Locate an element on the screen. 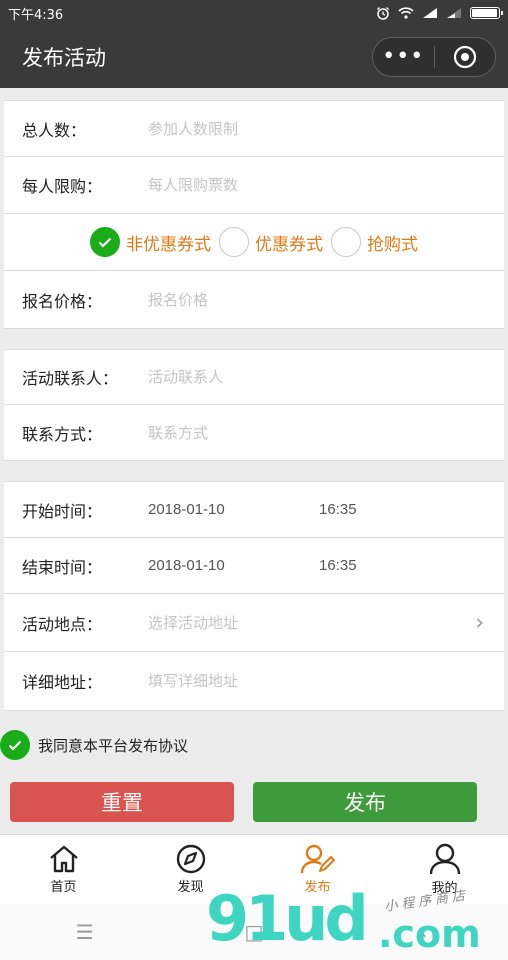 This screenshot has width=508, height=960. compass-icon is located at coordinates (190, 859).